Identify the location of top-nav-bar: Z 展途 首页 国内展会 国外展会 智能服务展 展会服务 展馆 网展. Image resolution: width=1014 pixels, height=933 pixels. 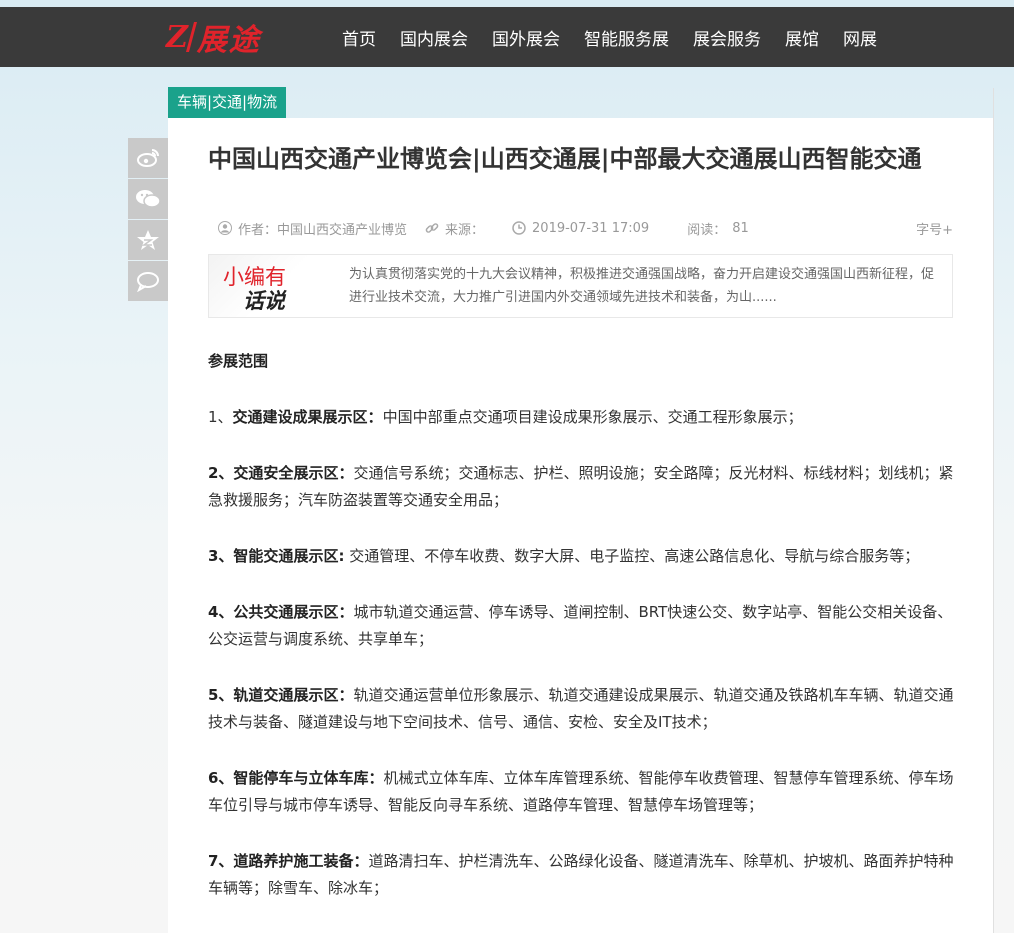
(507, 37).